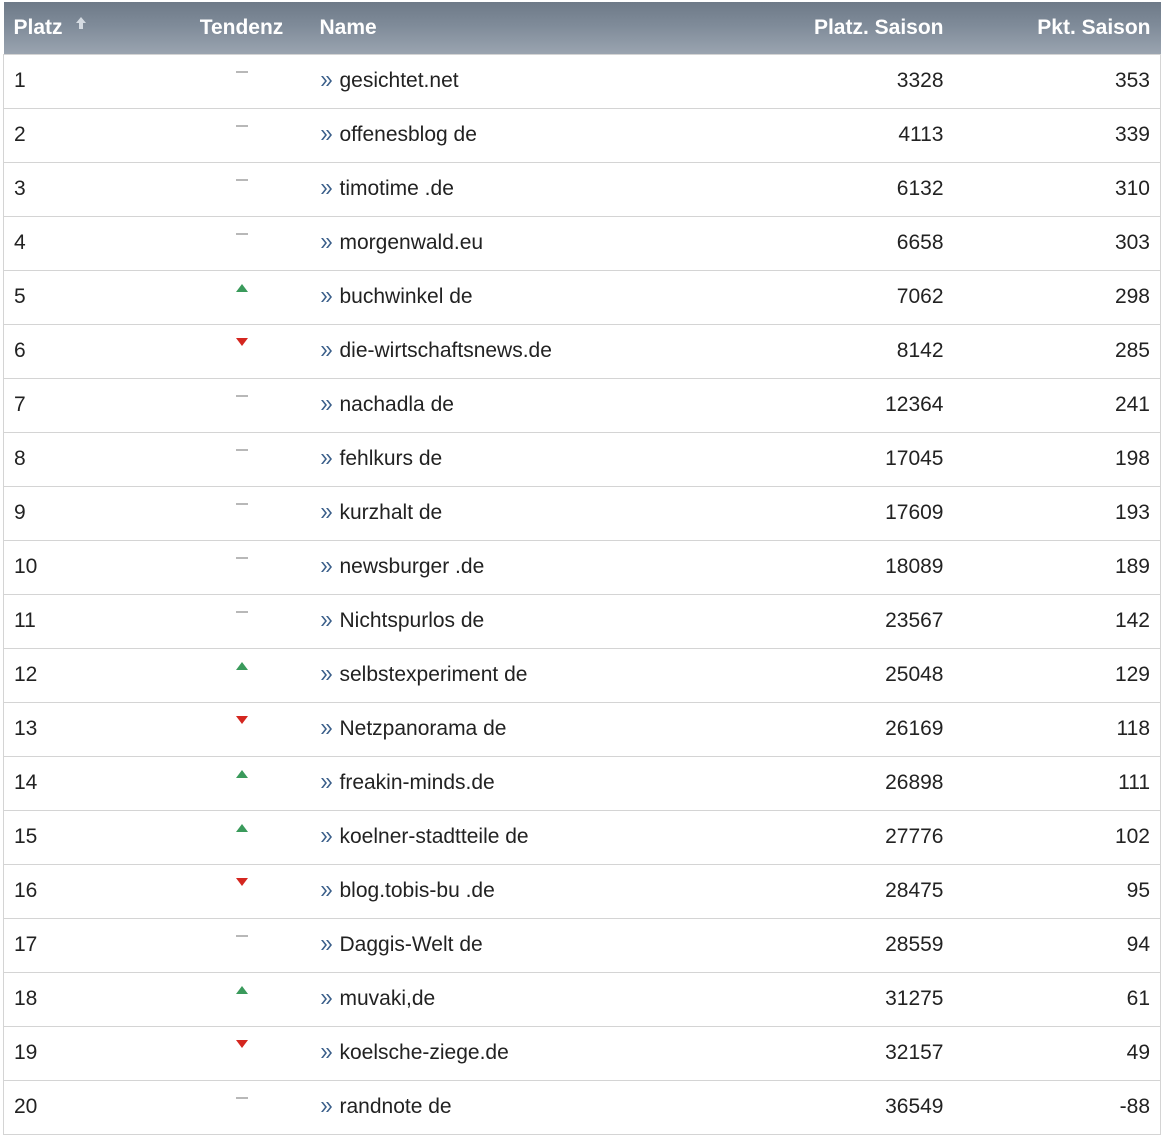  Describe the element at coordinates (423, 728) in the screenshot. I see `site-name-link: Netzpanorama de` at that location.